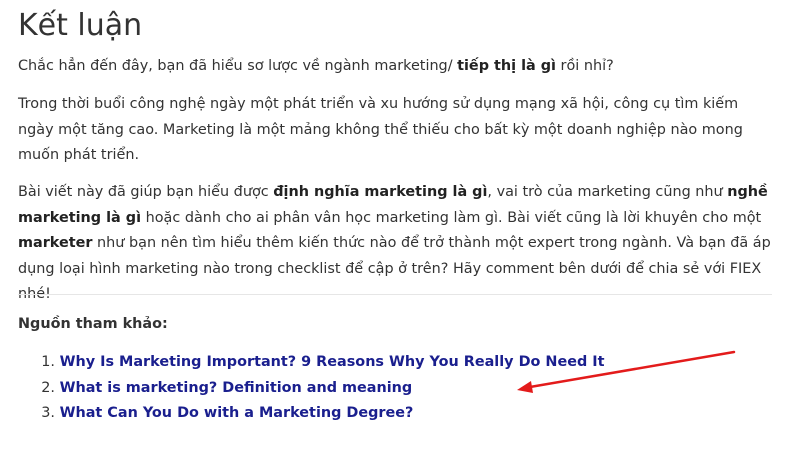 The width and height of the screenshot is (800, 467). Describe the element at coordinates (525, 387) in the screenshot. I see `arrow-head` at that location.